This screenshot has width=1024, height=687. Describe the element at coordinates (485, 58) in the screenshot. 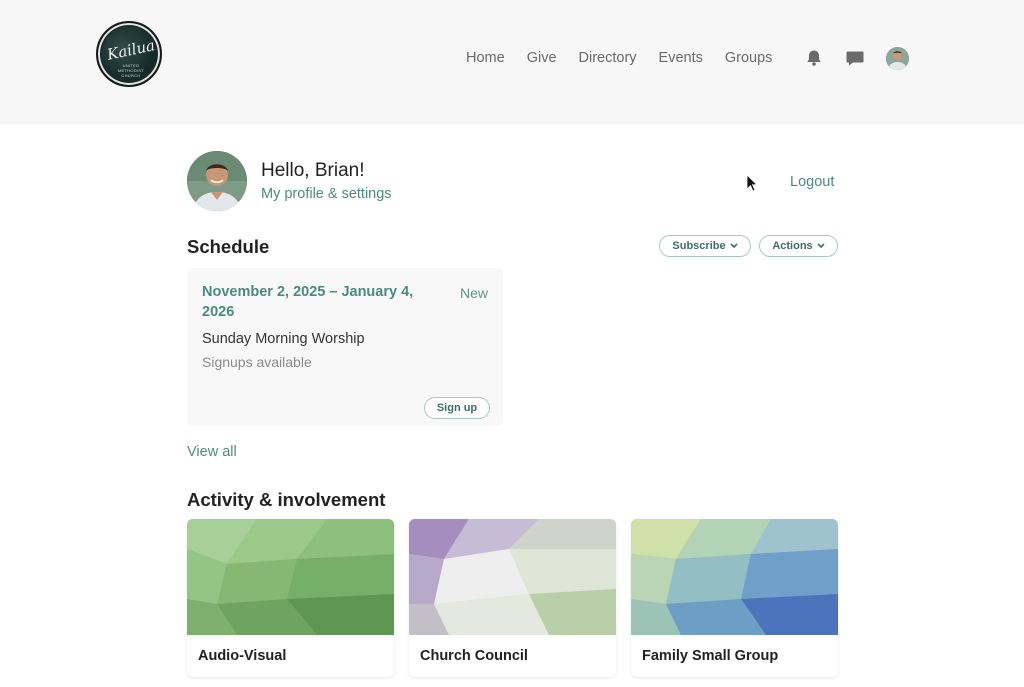

I see `nav-home: Home` at that location.